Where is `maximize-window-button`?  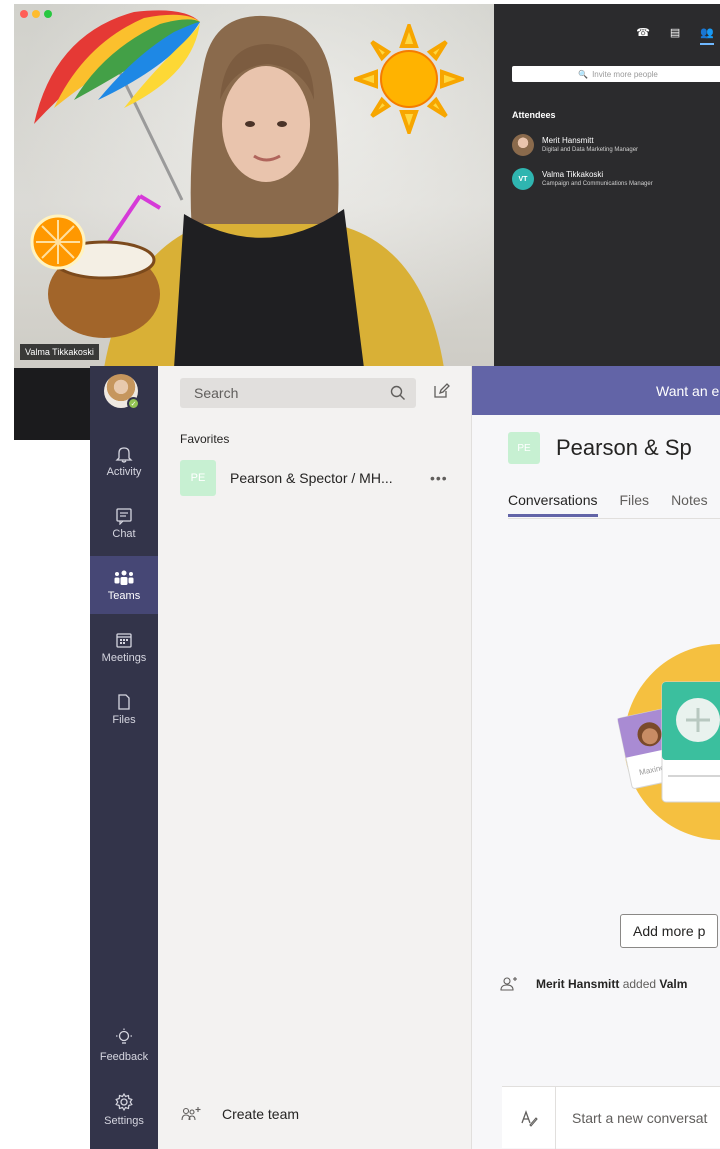
maximize-window-button is located at coordinates (48, 14).